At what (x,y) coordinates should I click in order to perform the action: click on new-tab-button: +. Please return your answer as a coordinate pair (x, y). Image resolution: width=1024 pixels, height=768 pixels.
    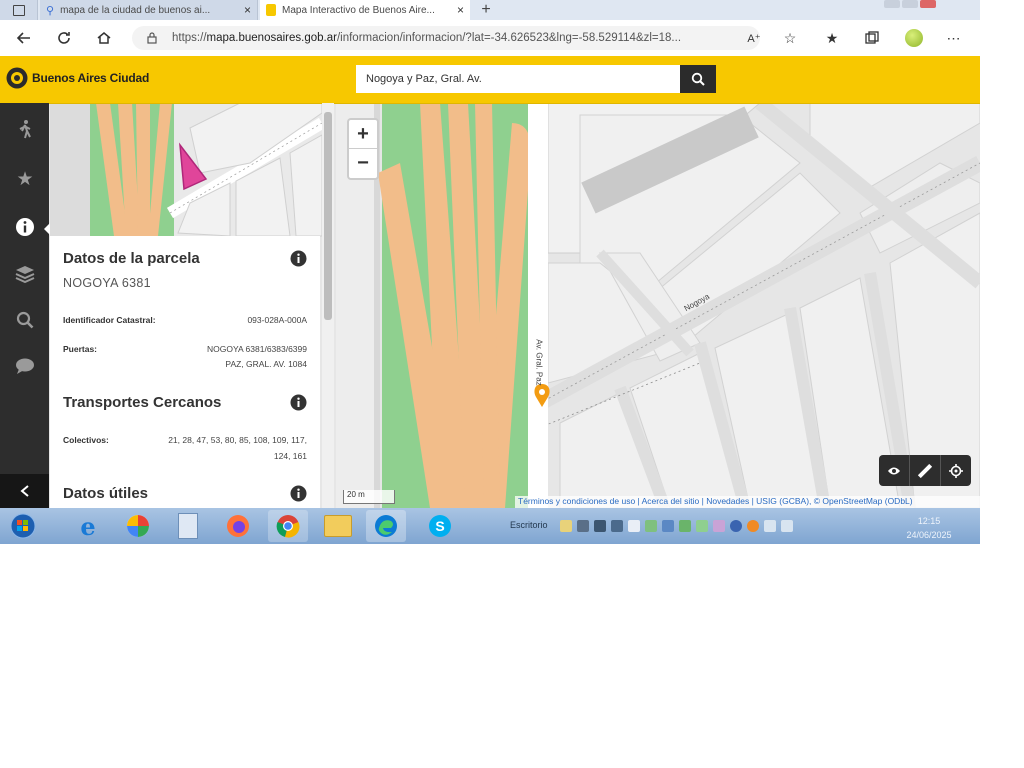
    Looking at the image, I should click on (486, 10).